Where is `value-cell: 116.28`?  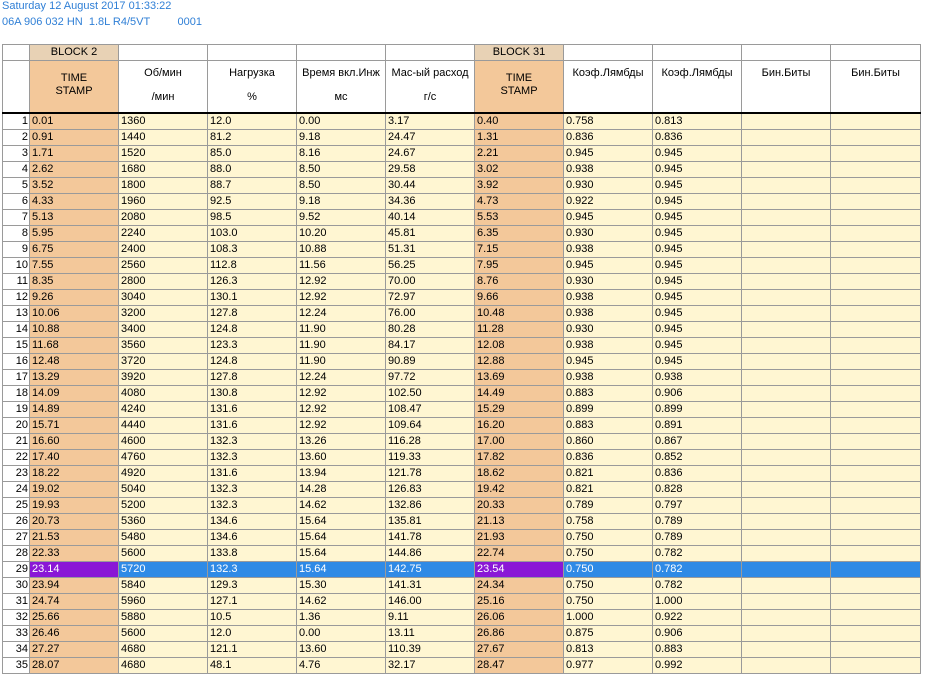
value-cell: 116.28 is located at coordinates (430, 441).